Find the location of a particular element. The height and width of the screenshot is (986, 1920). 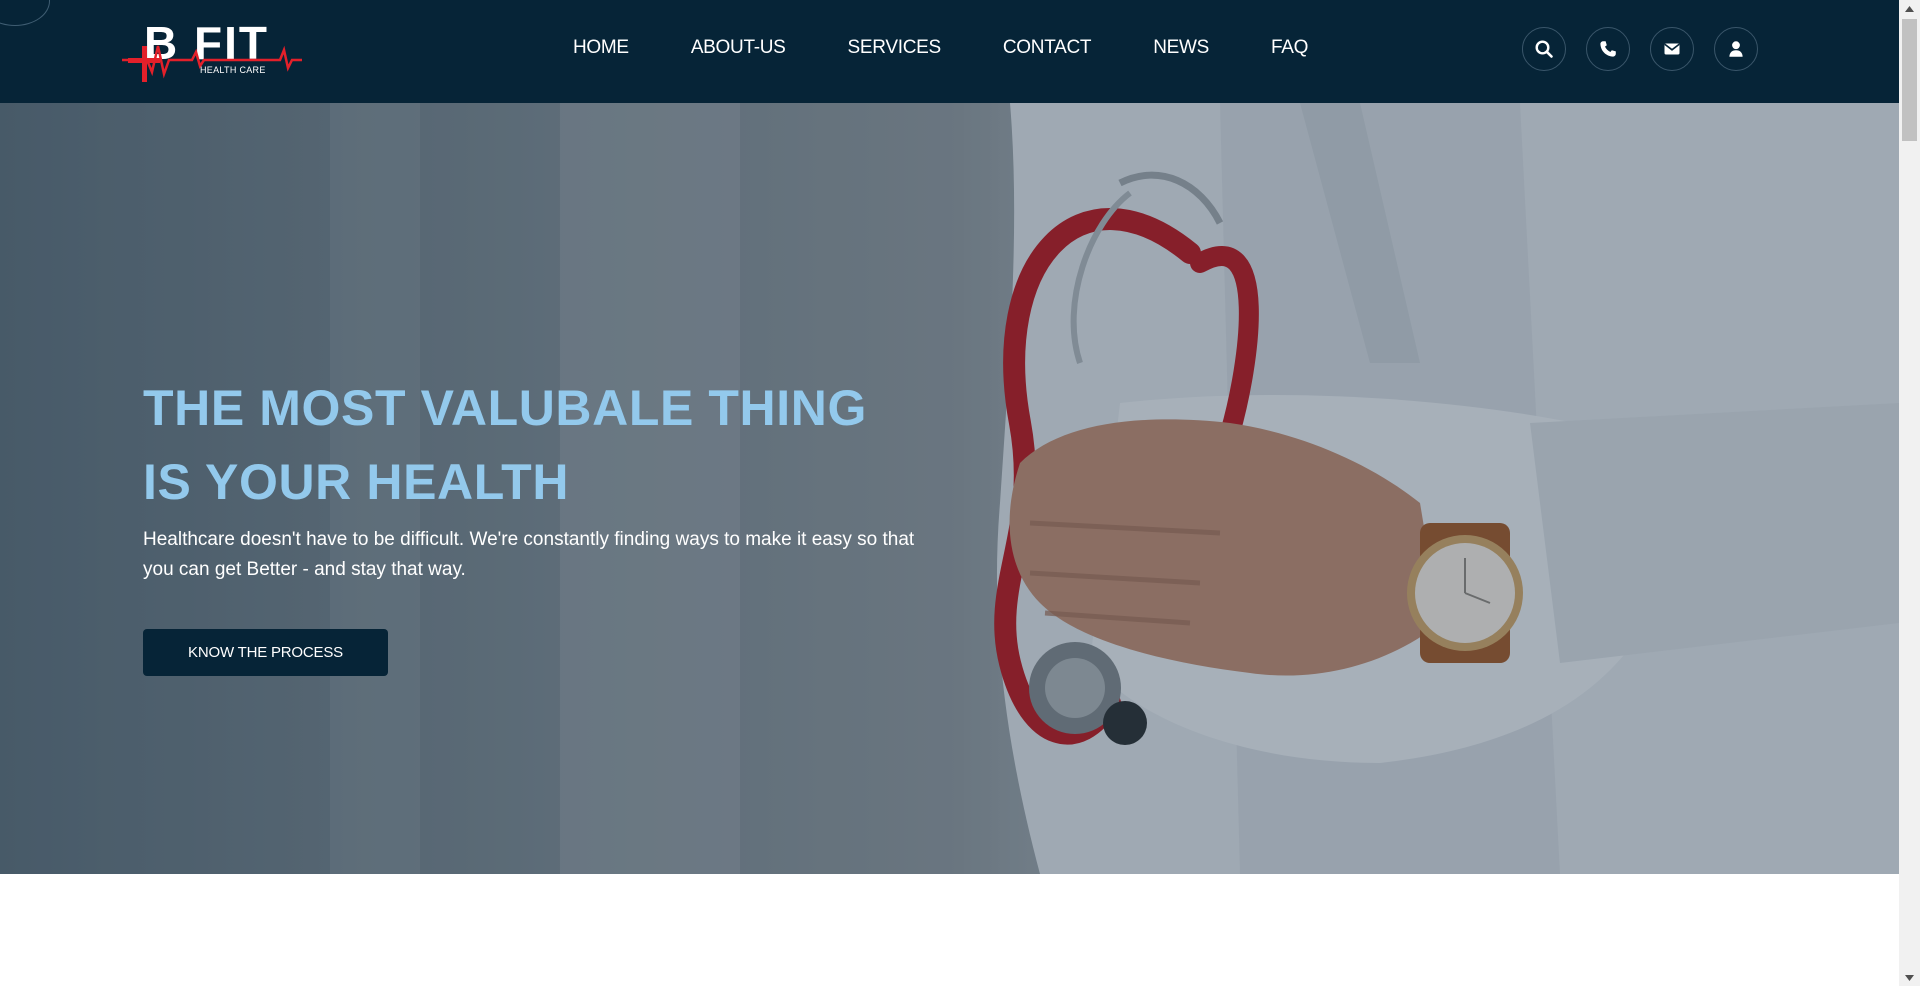

user-icon is located at coordinates (1736, 49).